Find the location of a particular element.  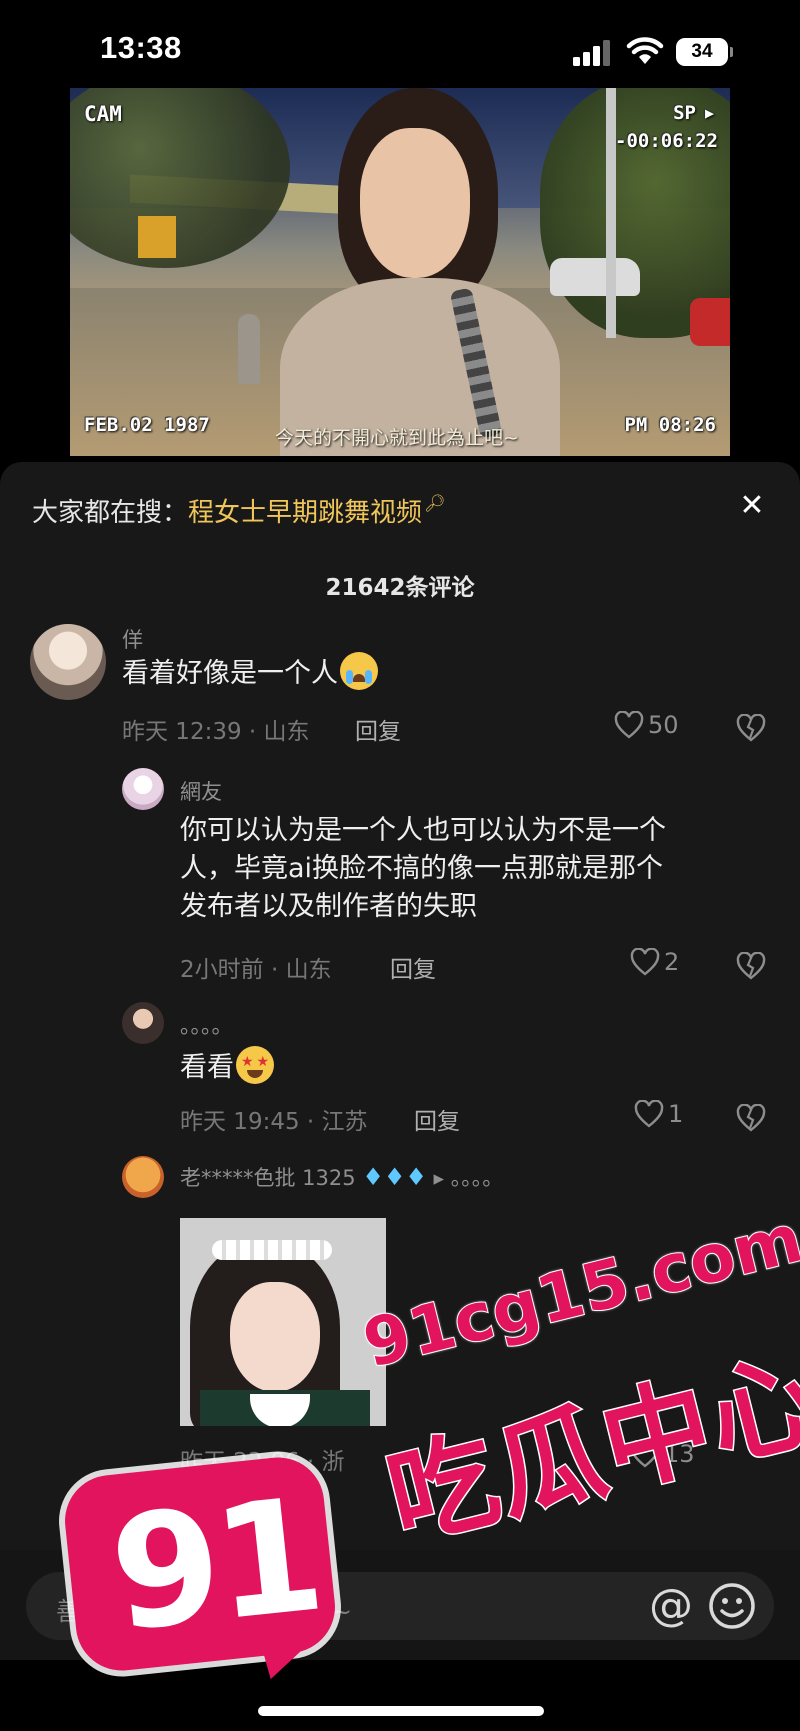

comment-time-location: 昨天 19:45 · 江苏 is located at coordinates (274, 1122).